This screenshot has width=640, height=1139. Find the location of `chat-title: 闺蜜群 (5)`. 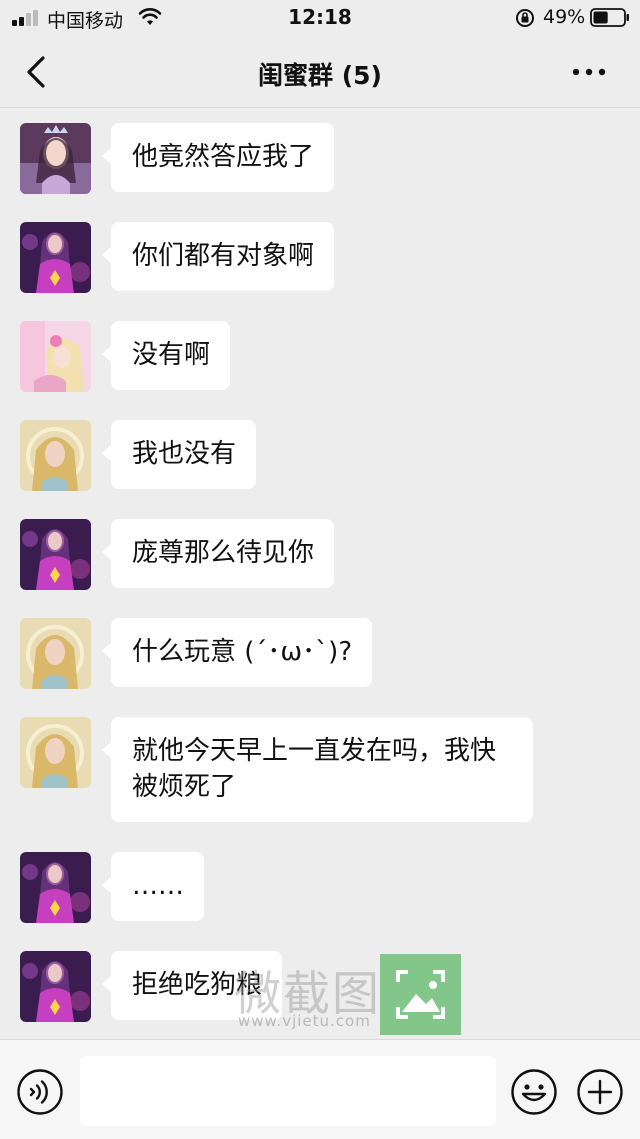

chat-title: 闺蜜群 (5) is located at coordinates (320, 75).